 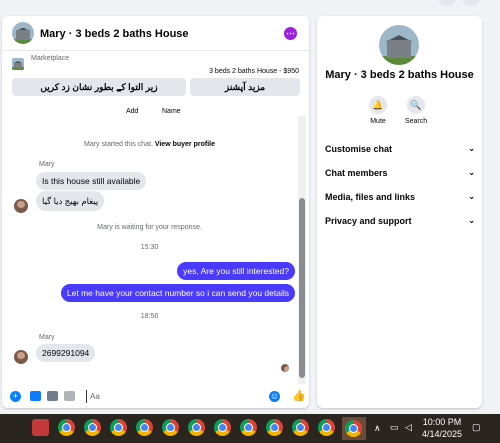 I want to click on time-text: 10:00 PM, so click(x=442, y=422).